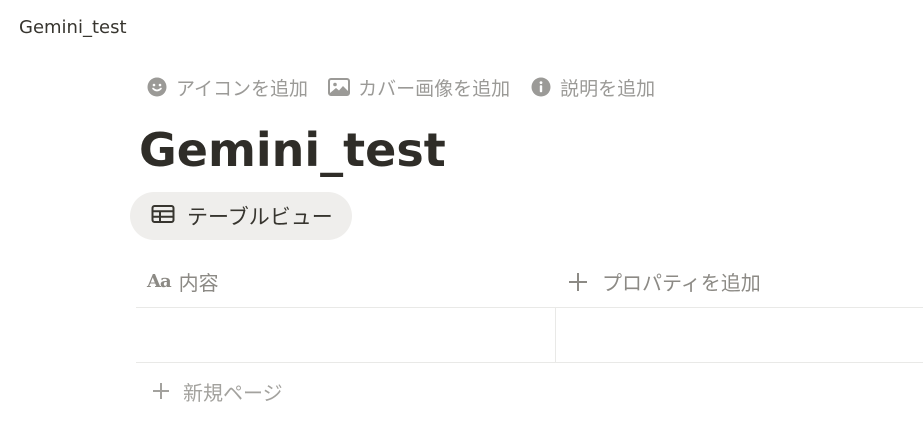 The height and width of the screenshot is (441, 923). I want to click on add-property-button: プロパティを追加, so click(745, 281).